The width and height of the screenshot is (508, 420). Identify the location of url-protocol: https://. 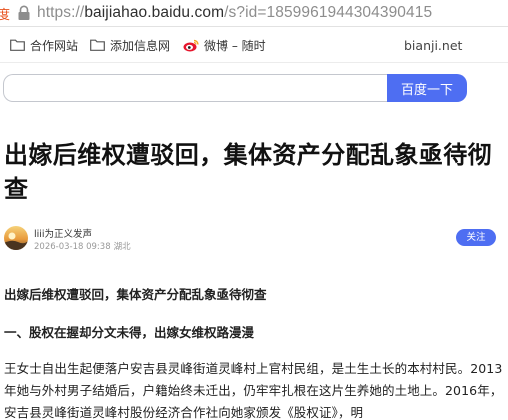
(61, 12).